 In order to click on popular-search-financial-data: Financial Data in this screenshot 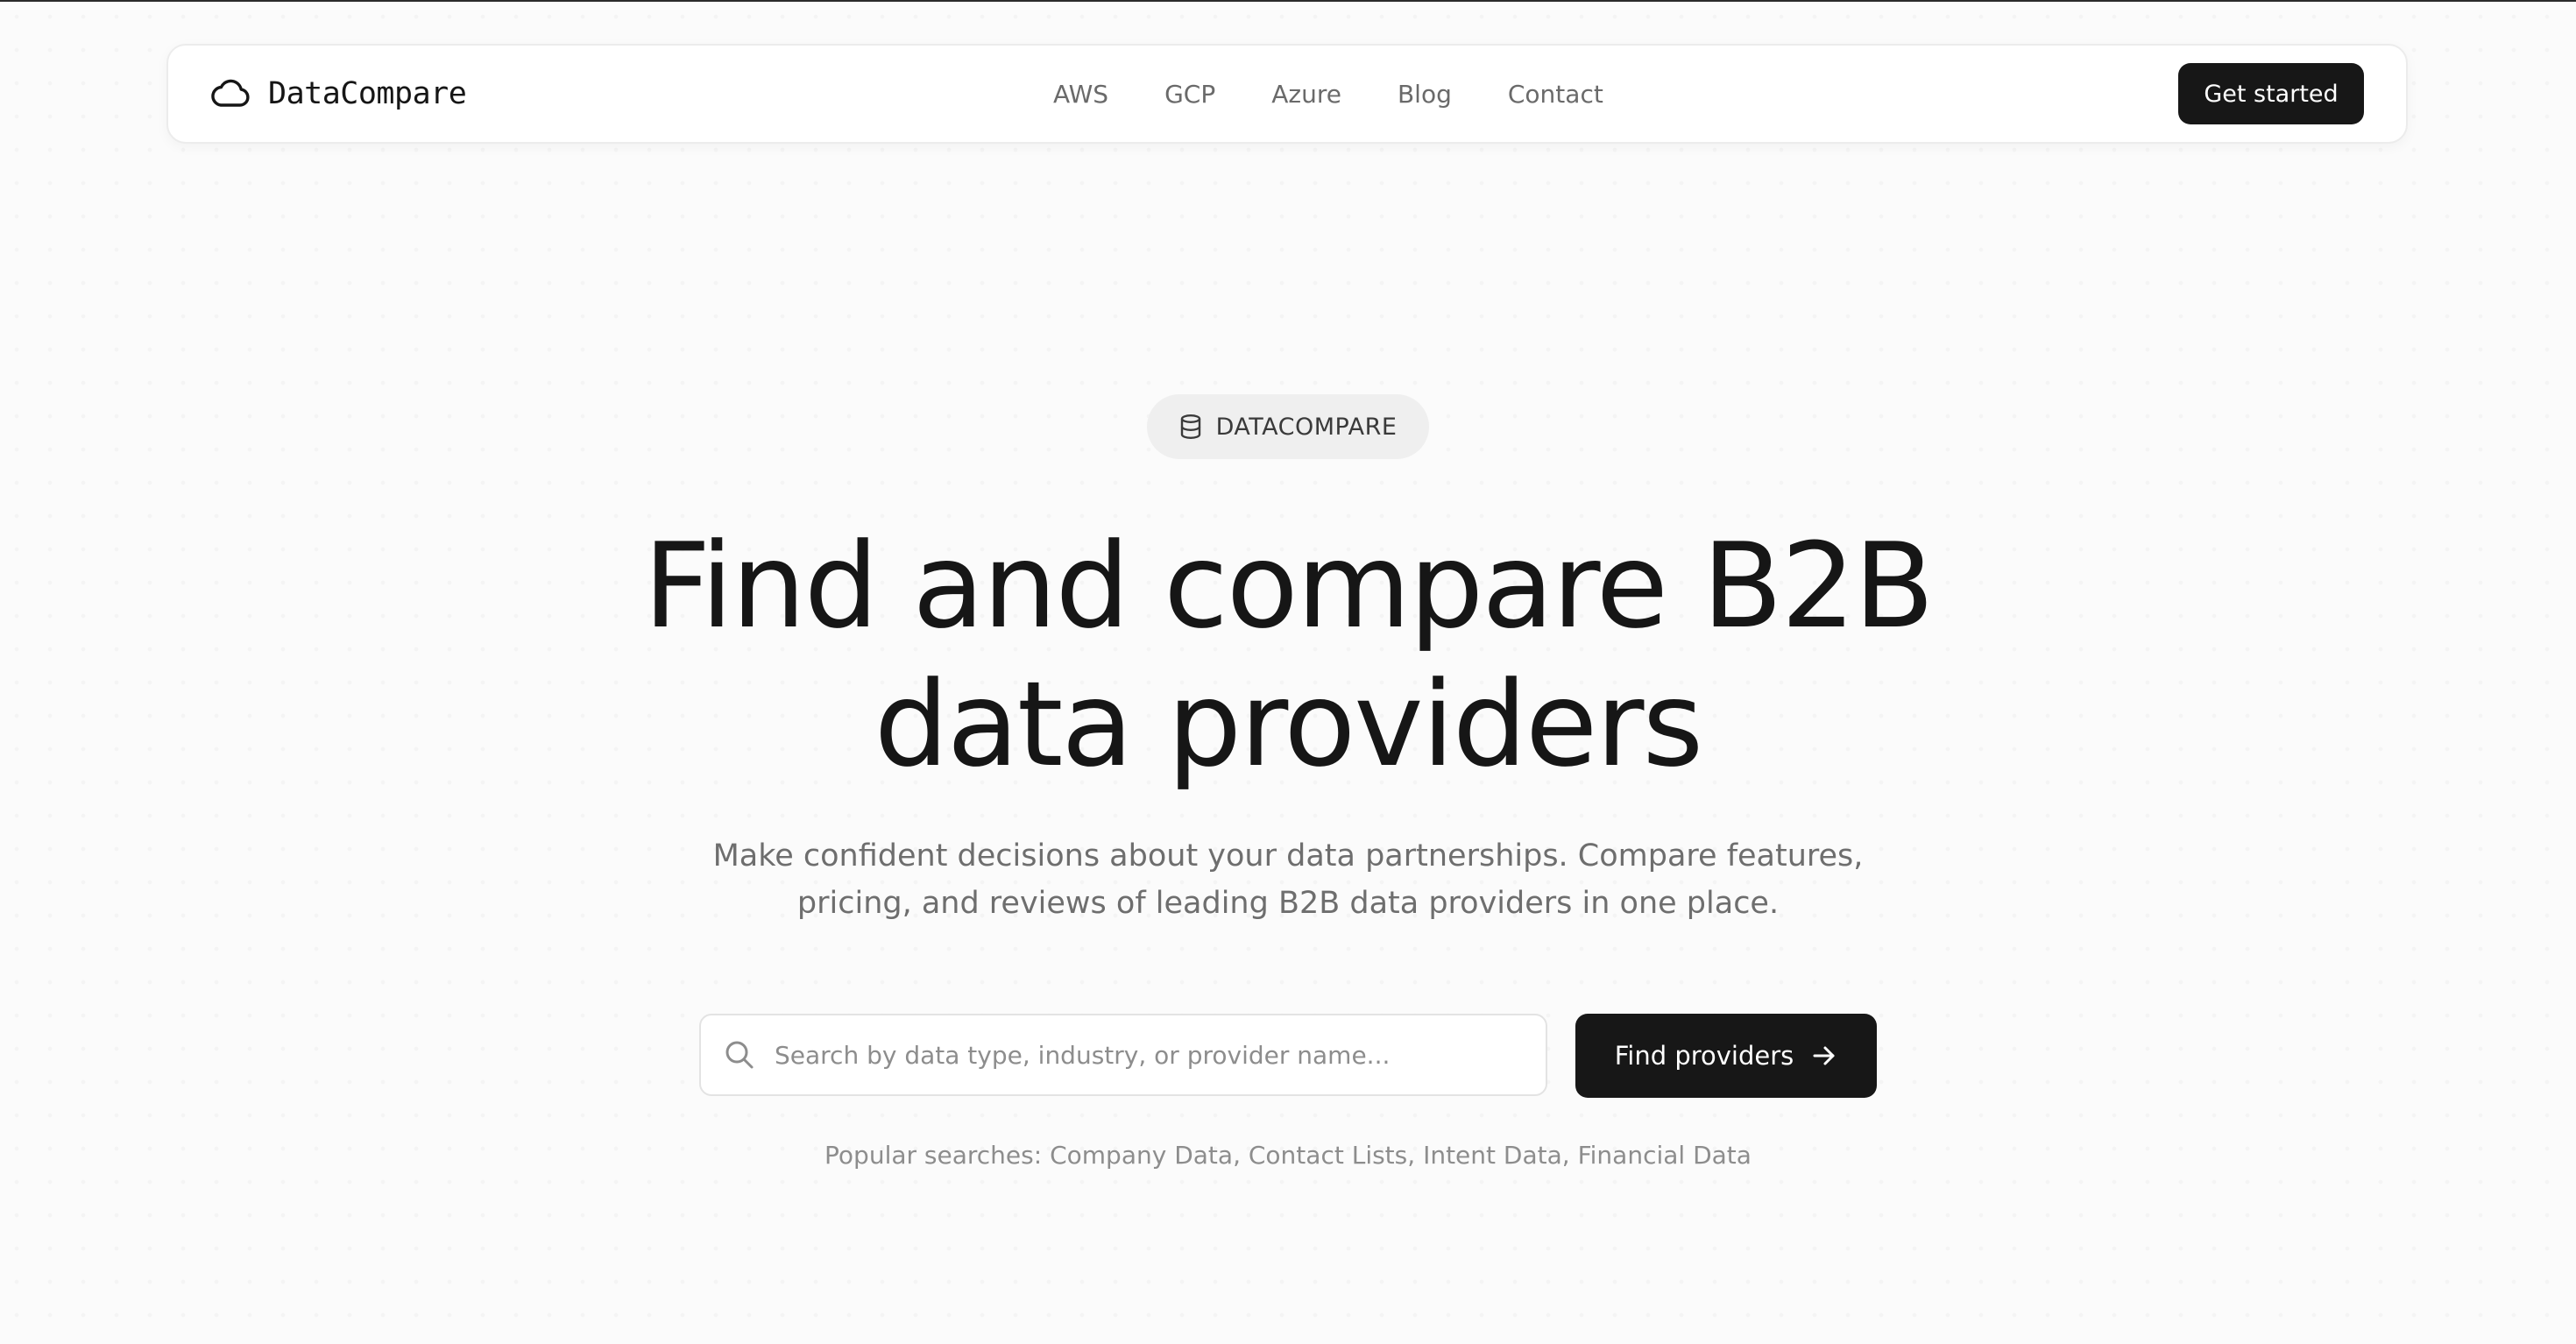, I will do `click(1665, 1155)`.